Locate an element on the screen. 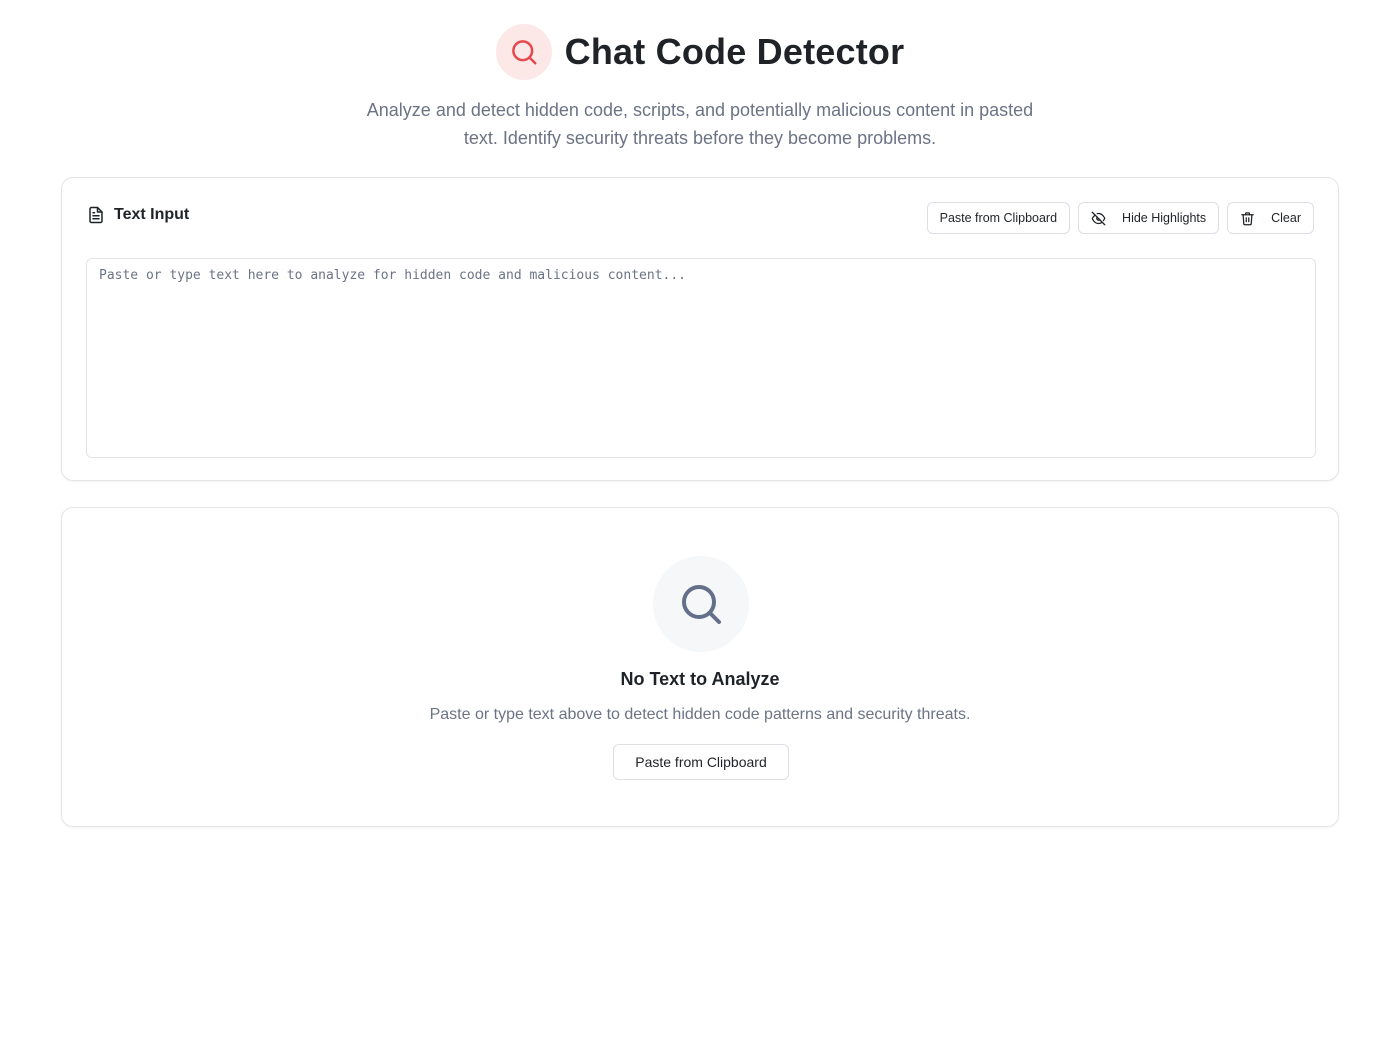 The image size is (1400, 1050). logo is located at coordinates (523, 52).